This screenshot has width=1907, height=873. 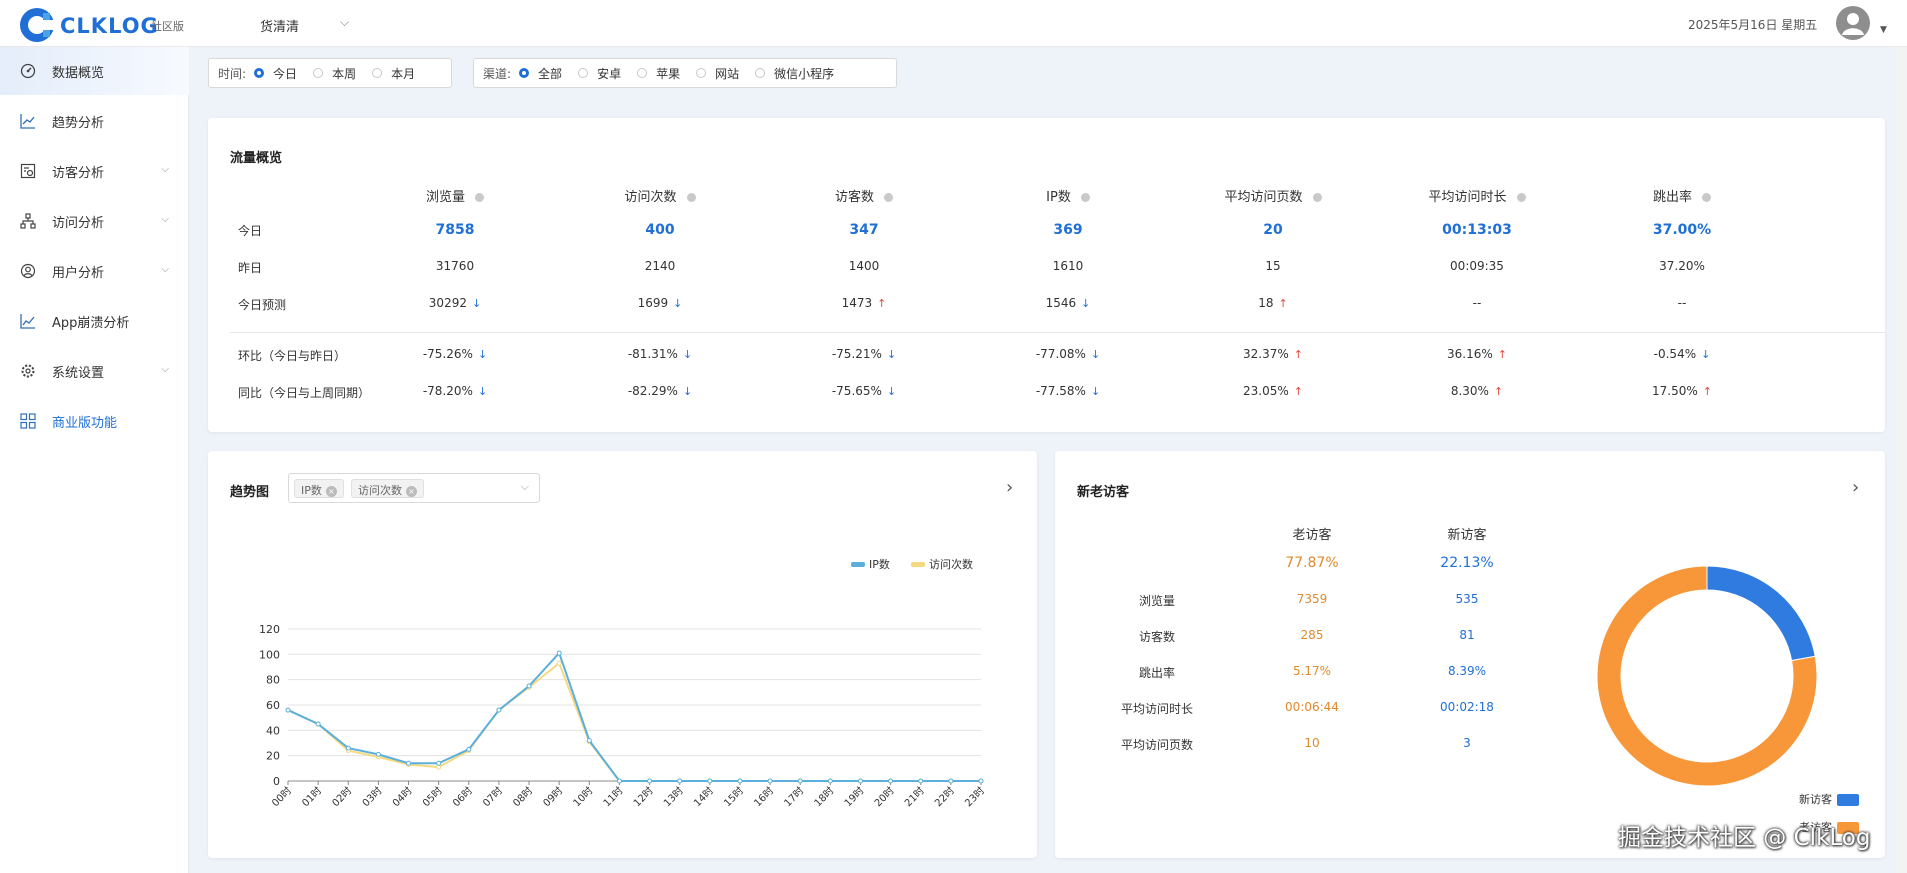 I want to click on radio-this-week: 本周, so click(x=334, y=73).